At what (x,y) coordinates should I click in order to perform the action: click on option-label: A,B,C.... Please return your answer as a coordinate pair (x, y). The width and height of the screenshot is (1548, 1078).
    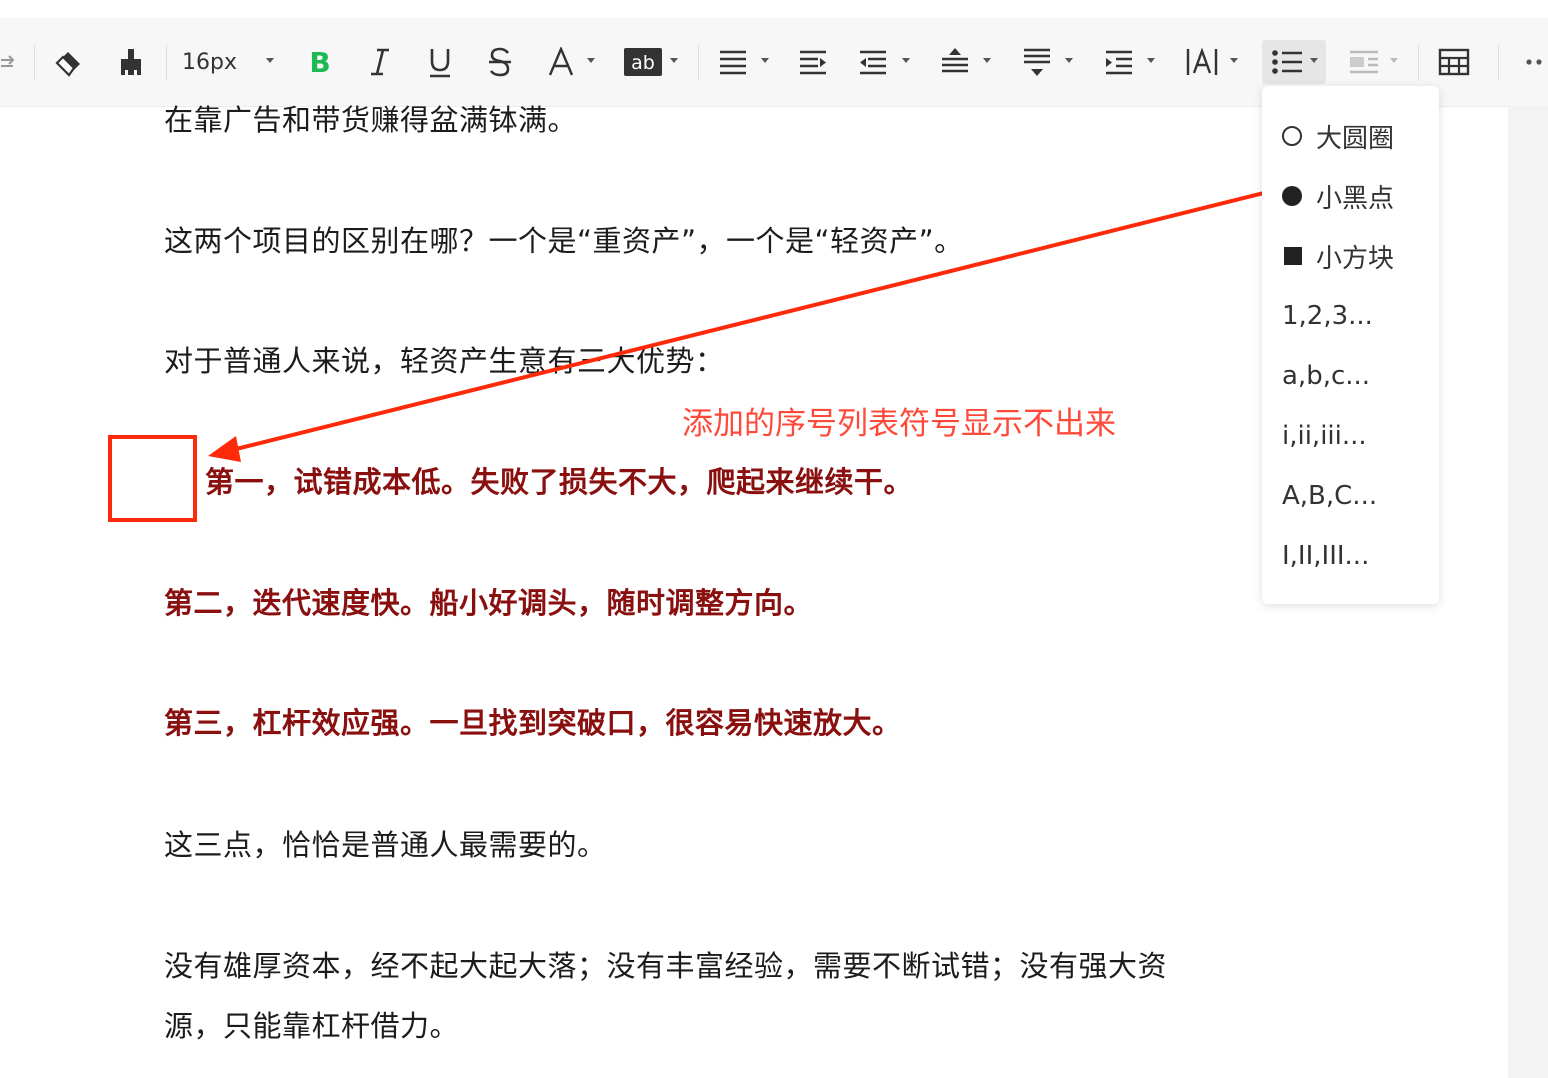
    Looking at the image, I should click on (1330, 496).